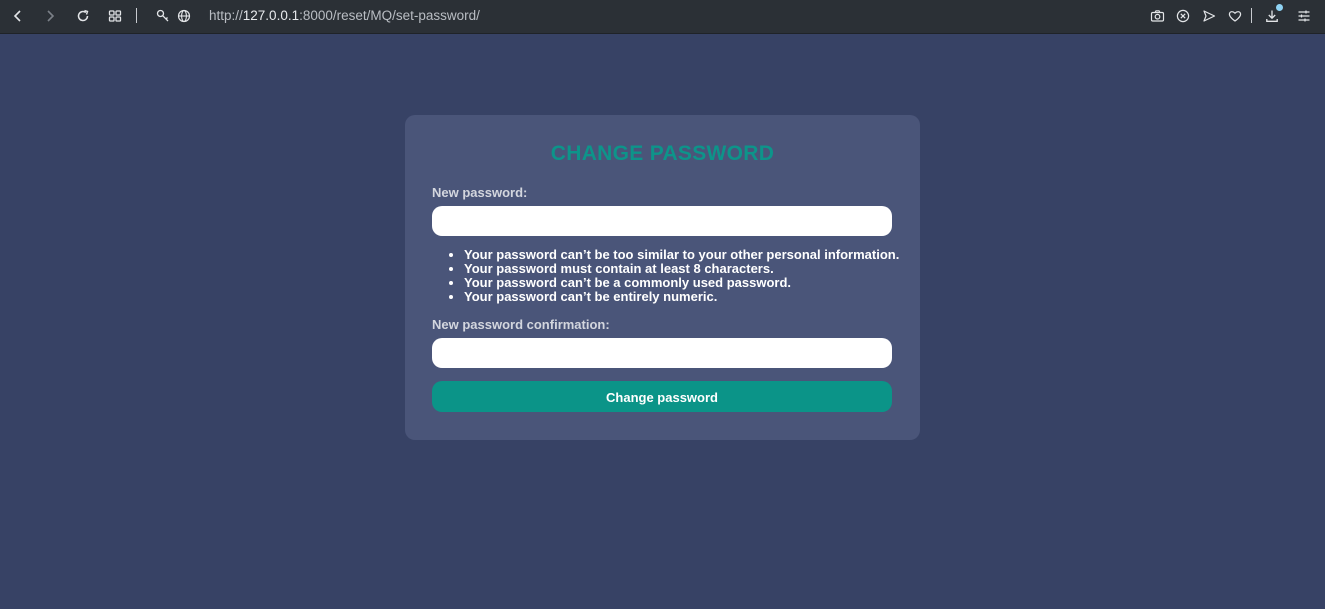 The image size is (1325, 609). What do you see at coordinates (521, 324) in the screenshot?
I see `confirm-password-label: New password confirmation:` at bounding box center [521, 324].